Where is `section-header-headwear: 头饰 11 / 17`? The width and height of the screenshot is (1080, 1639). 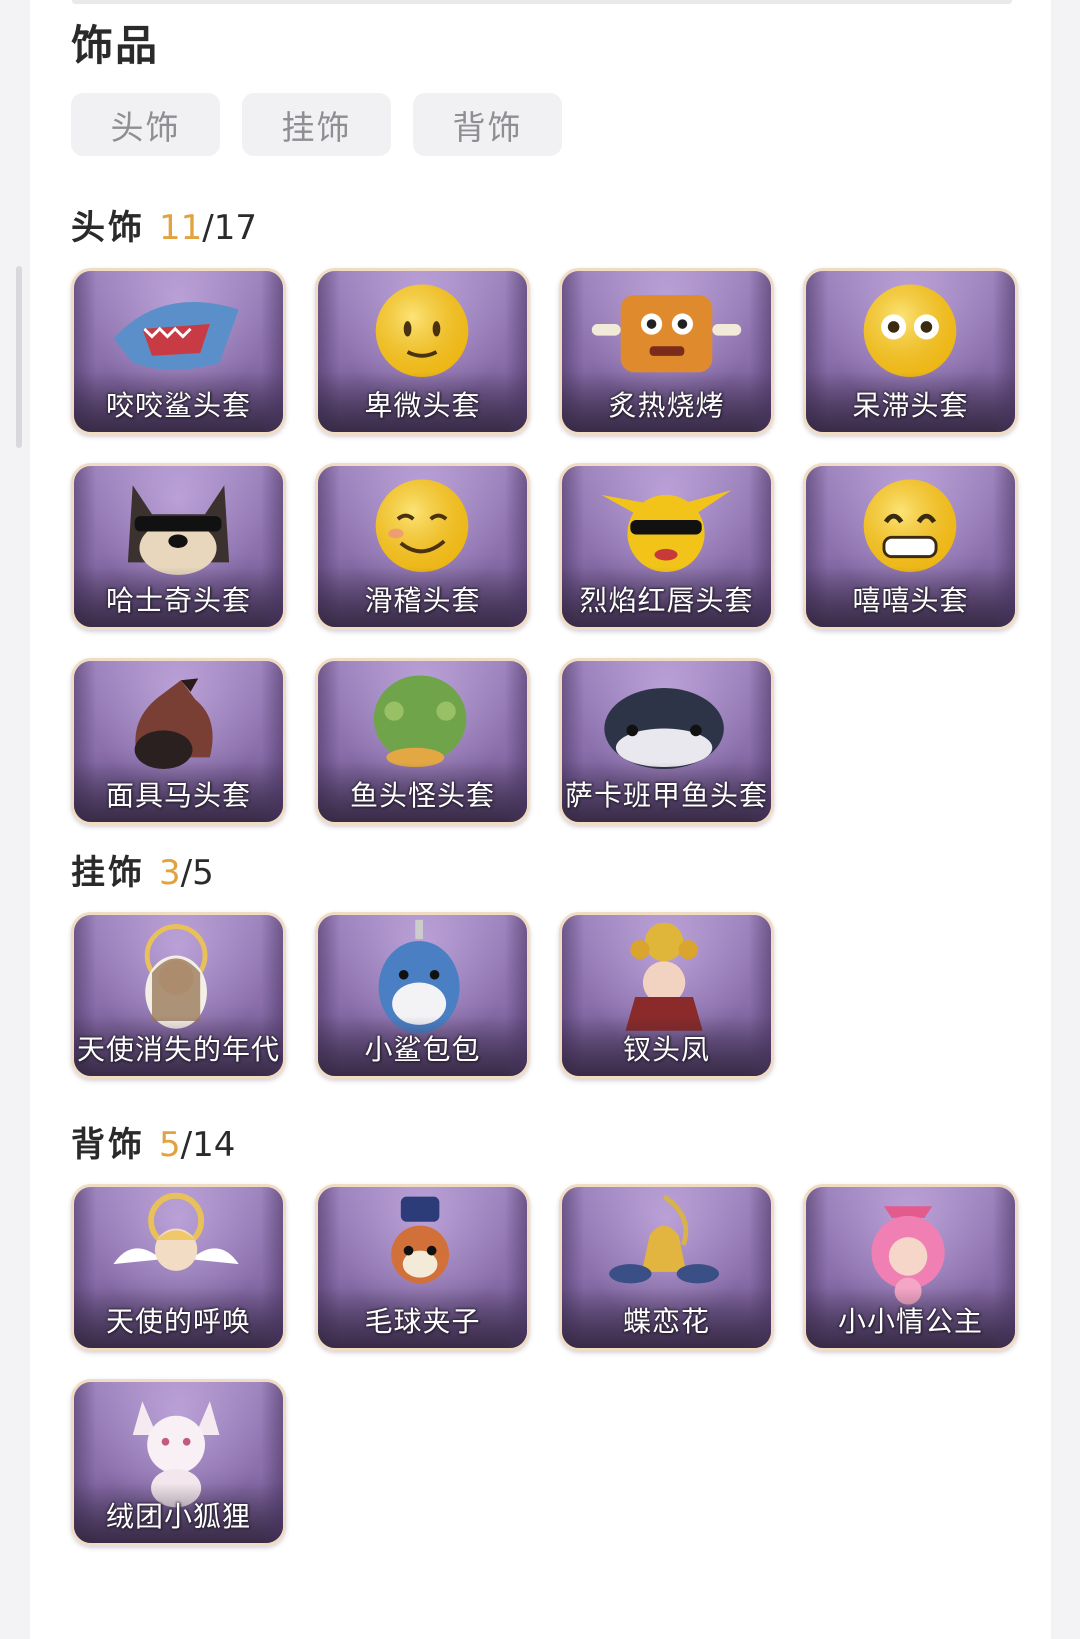 section-header-headwear: 头饰 11 / 17 is located at coordinates (164, 224).